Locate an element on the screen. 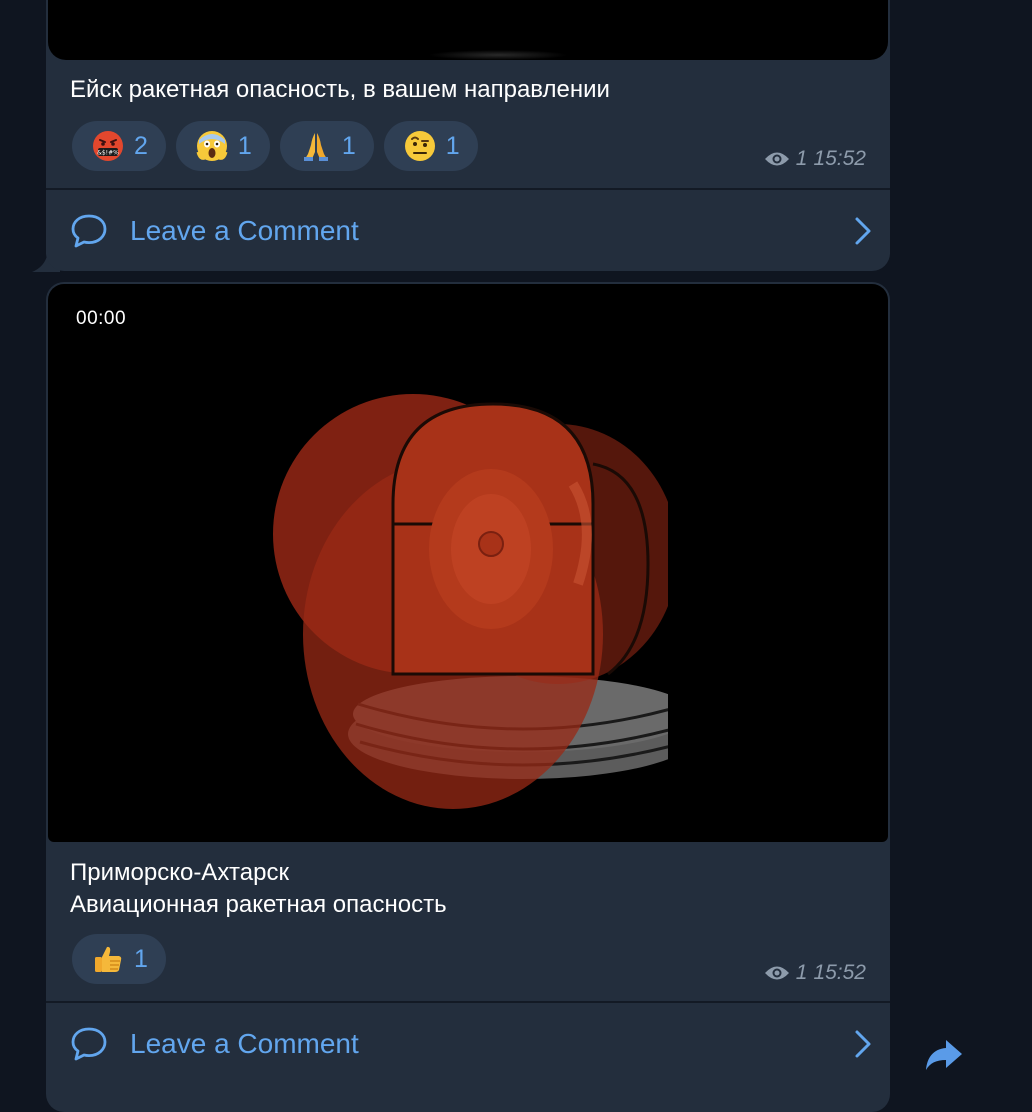  reaction-skeptical: 1 is located at coordinates (430, 146).